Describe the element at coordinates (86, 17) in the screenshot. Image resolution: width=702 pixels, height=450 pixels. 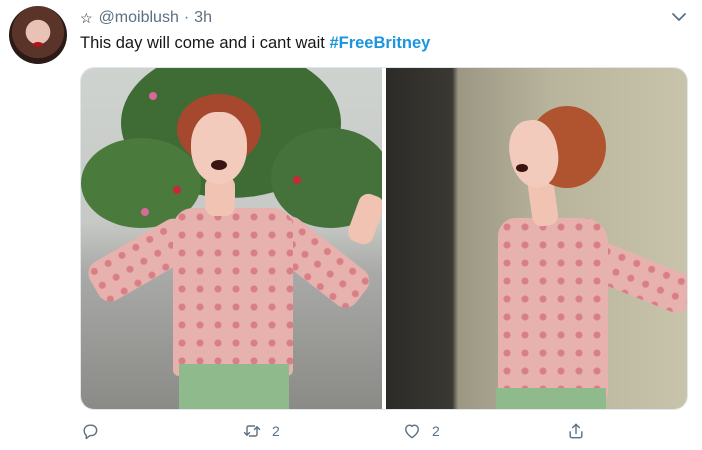
I see `star-icon: ☆` at that location.